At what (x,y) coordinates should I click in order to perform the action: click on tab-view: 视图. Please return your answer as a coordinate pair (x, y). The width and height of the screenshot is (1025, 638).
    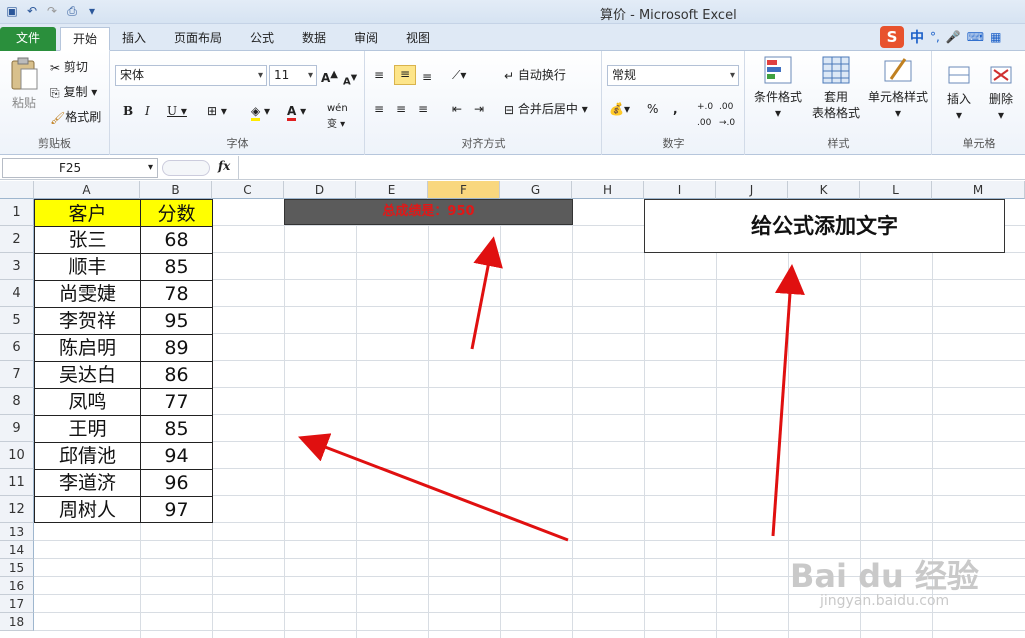
    Looking at the image, I should click on (418, 39).